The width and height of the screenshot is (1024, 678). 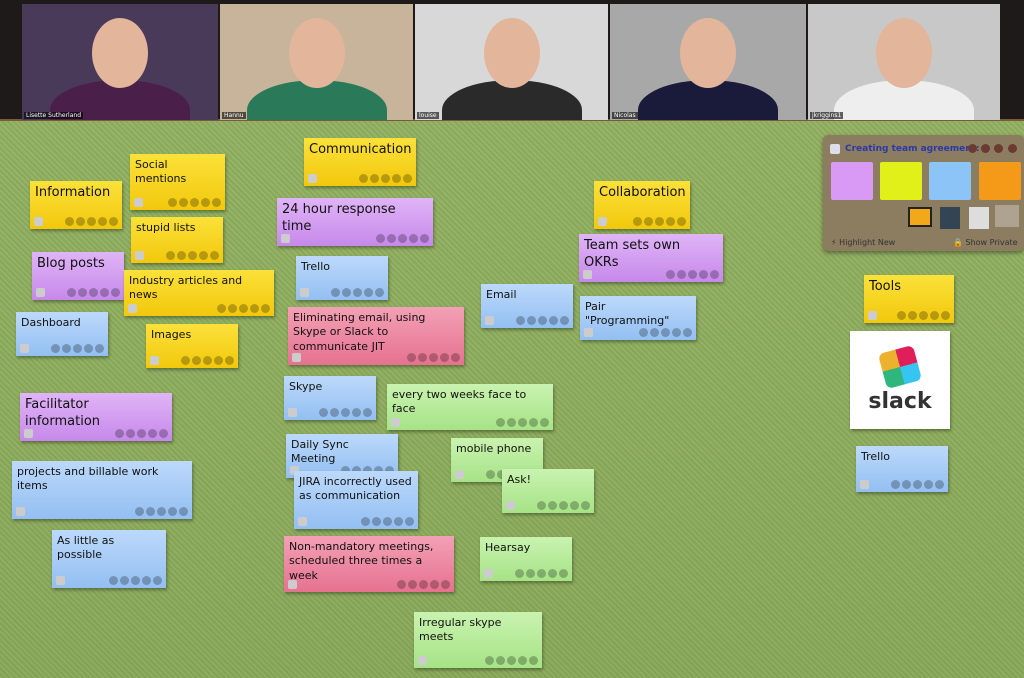 I want to click on sticky-note: Irregular skype meets, so click(x=478, y=640).